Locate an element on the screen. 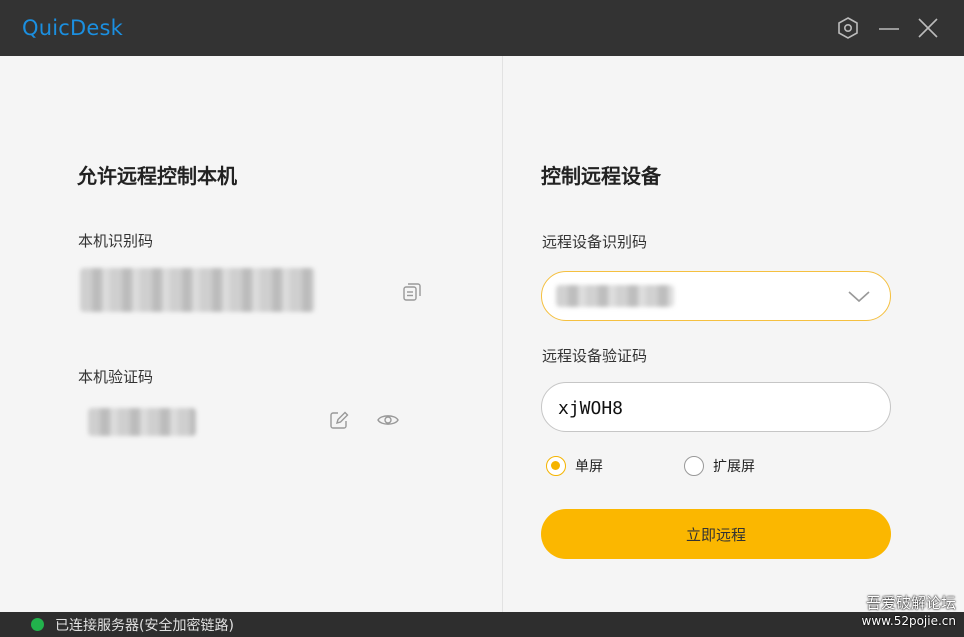 Image resolution: width=964 pixels, height=637 pixels. remote-id-label: 远程设备识别码 is located at coordinates (595, 242).